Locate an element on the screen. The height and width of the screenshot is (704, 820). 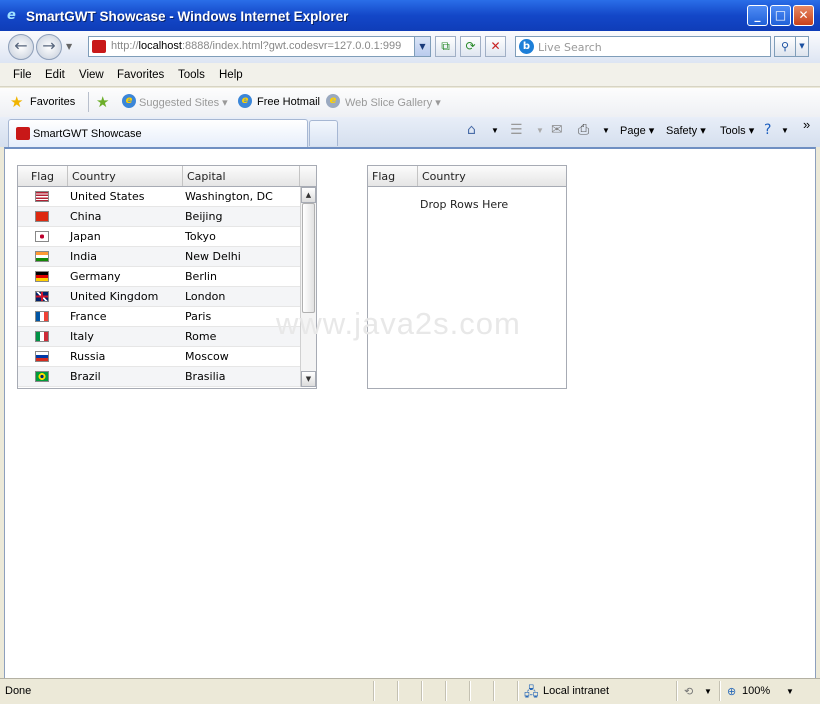
scroll-up-arrow-icon: ▲ is located at coordinates (308, 195).